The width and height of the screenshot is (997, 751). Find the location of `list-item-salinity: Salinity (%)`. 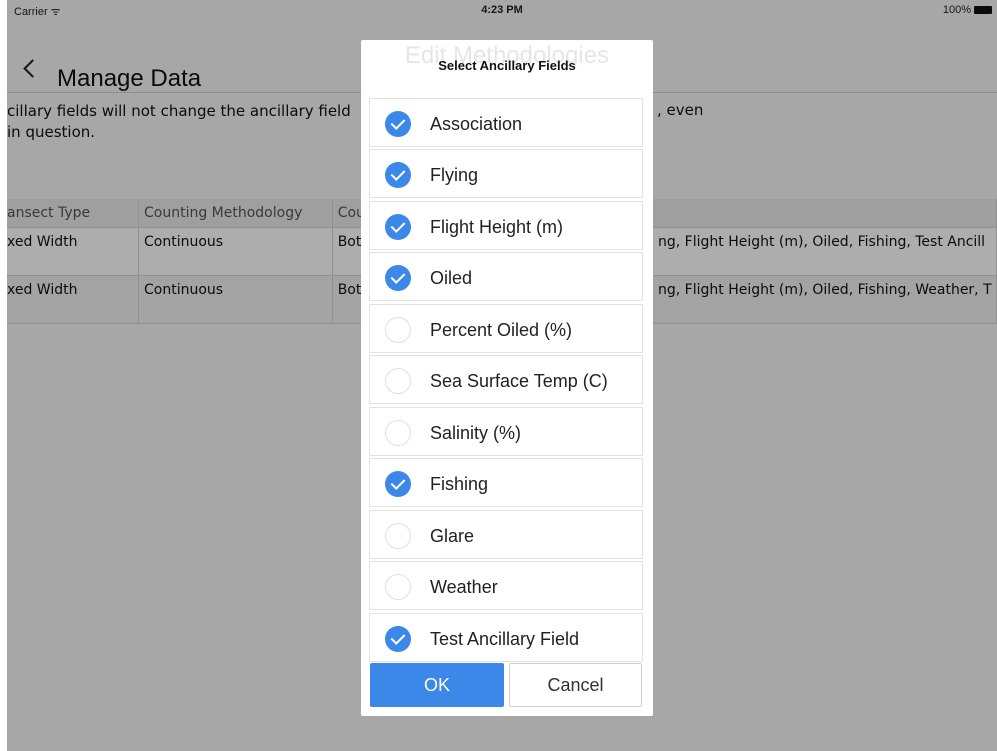

list-item-salinity: Salinity (%) is located at coordinates (506, 431).